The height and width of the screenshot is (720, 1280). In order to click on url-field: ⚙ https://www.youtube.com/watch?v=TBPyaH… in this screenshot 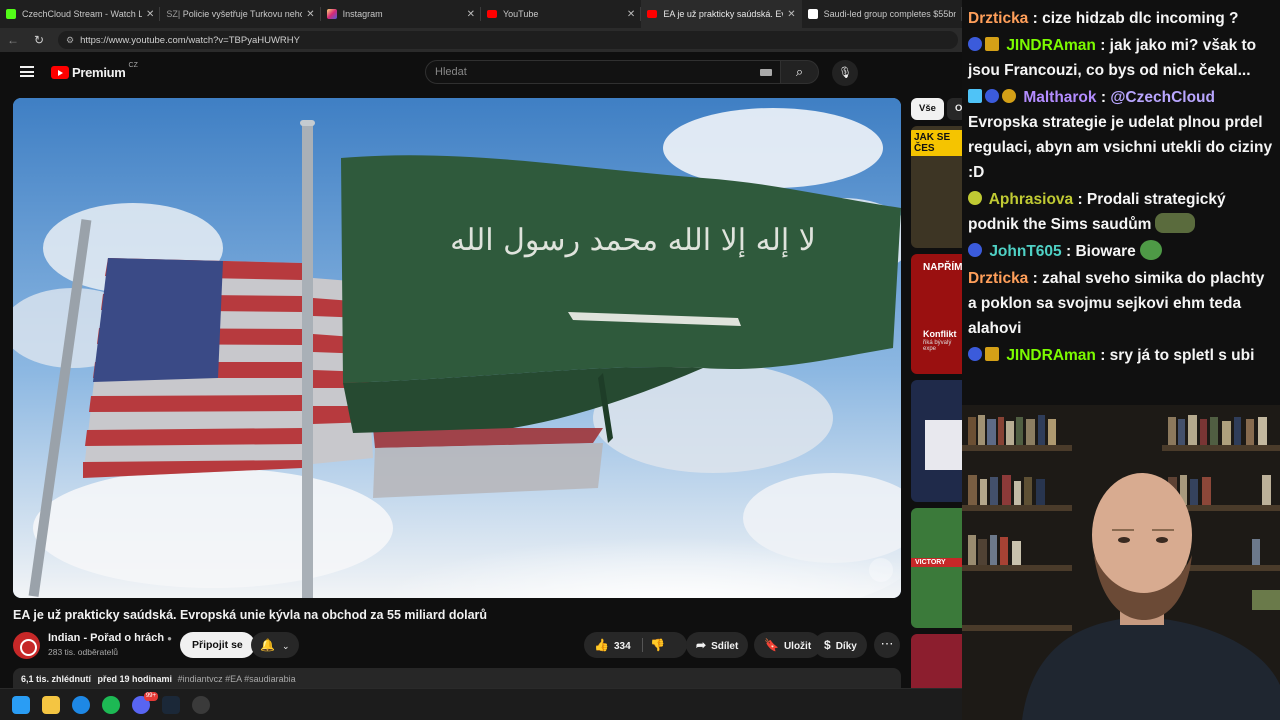, I will do `click(508, 40)`.